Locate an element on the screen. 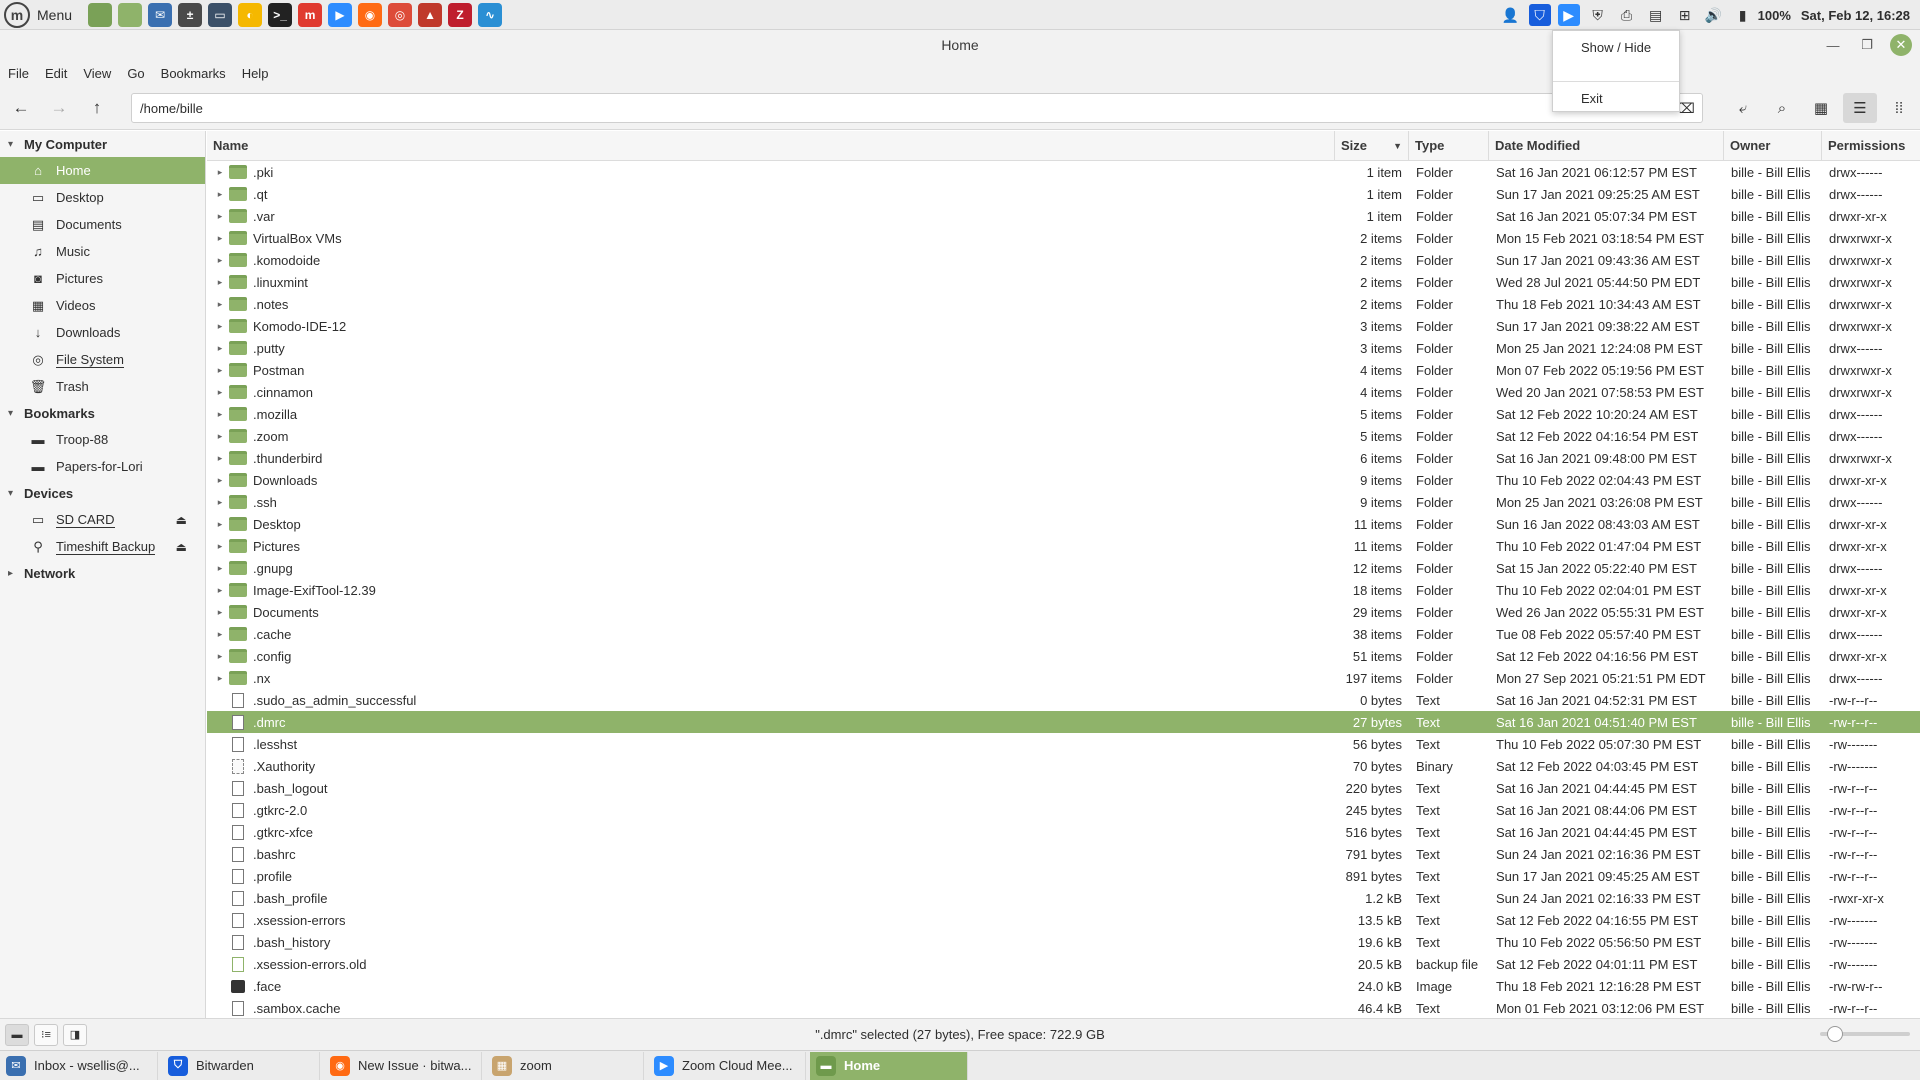 The image size is (1920, 1080). sidebar-section-devices: ▾ Devices is located at coordinates (102, 493).